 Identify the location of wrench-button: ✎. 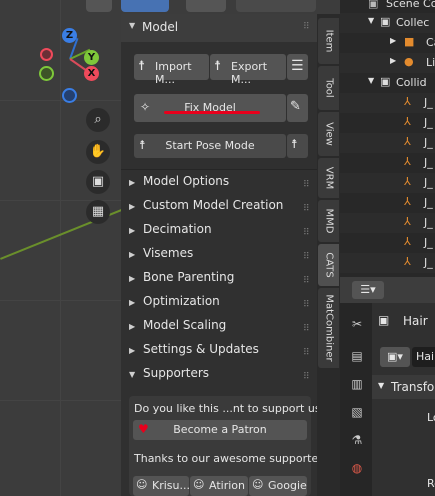
(297, 108).